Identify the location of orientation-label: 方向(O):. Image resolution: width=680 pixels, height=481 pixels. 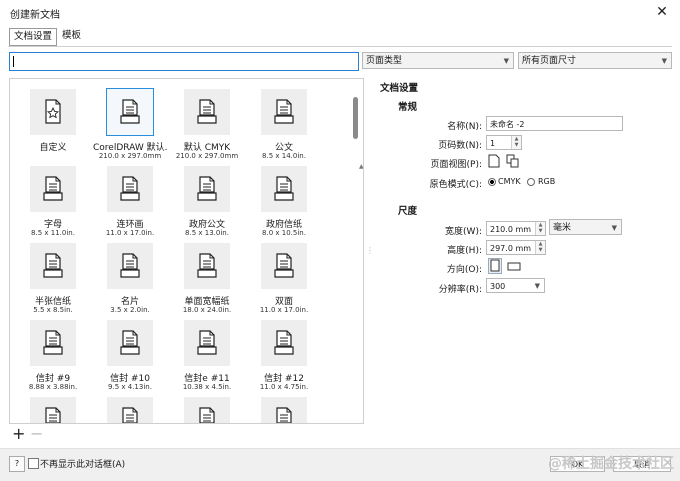
(464, 270).